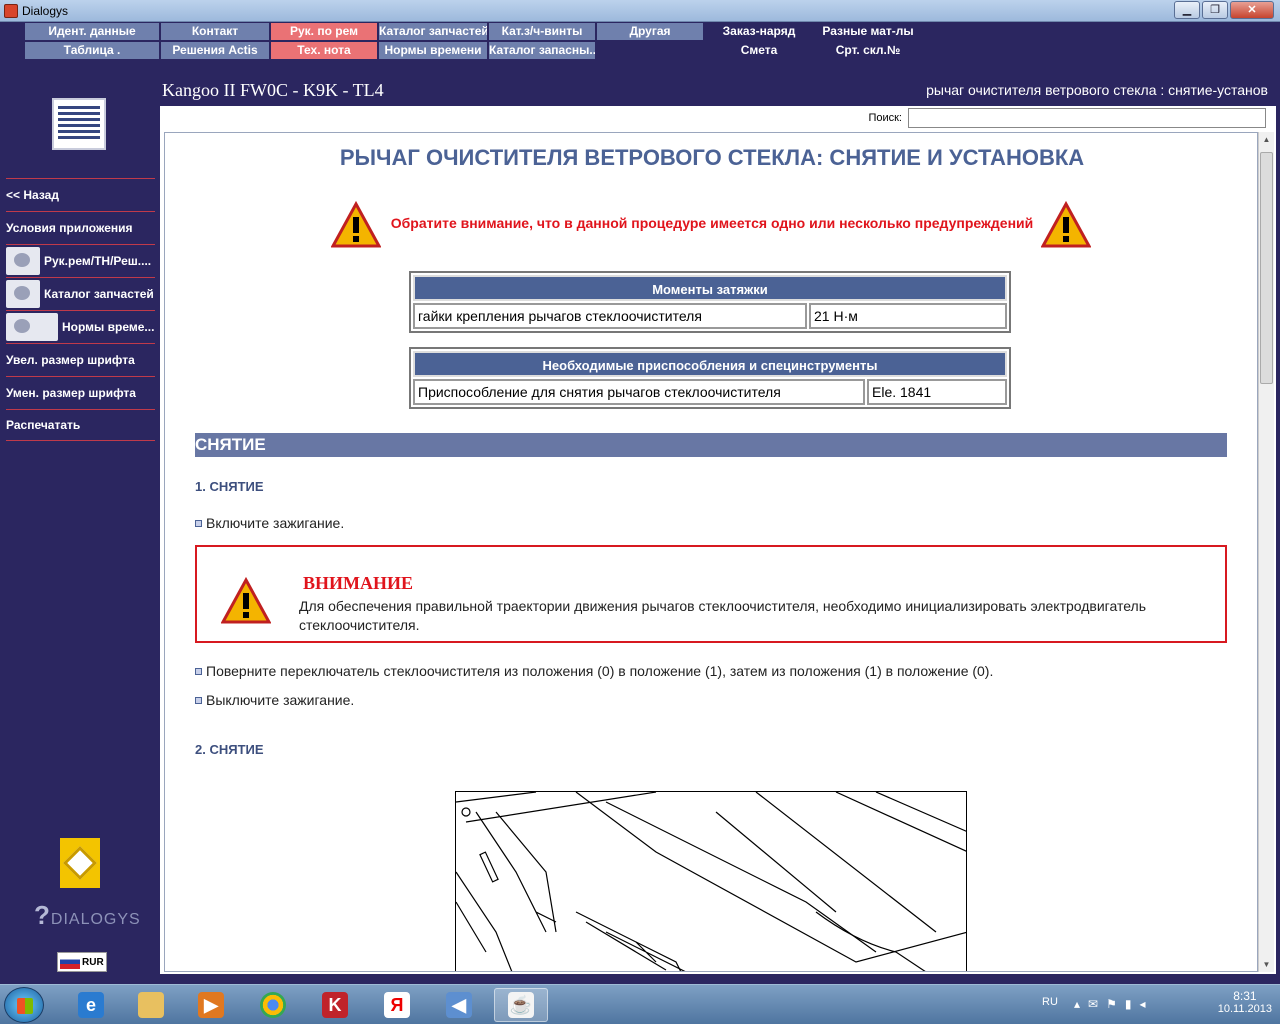 Image resolution: width=1280 pixels, height=1024 pixels. I want to click on sidebar-item-increase-font: Увел. размер шрифта, so click(80, 359).